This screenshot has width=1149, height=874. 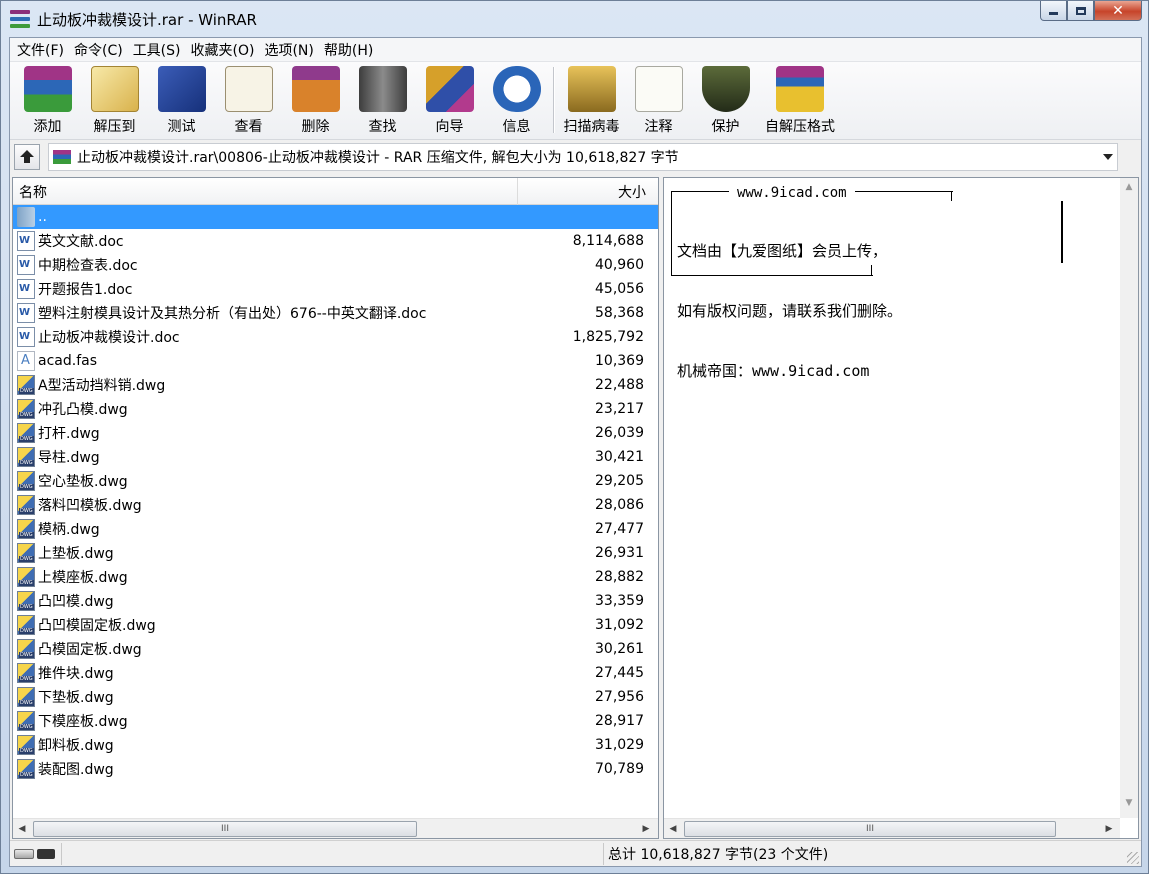 What do you see at coordinates (69, 434) in the screenshot?
I see `file-name: 打杆.dwg` at bounding box center [69, 434].